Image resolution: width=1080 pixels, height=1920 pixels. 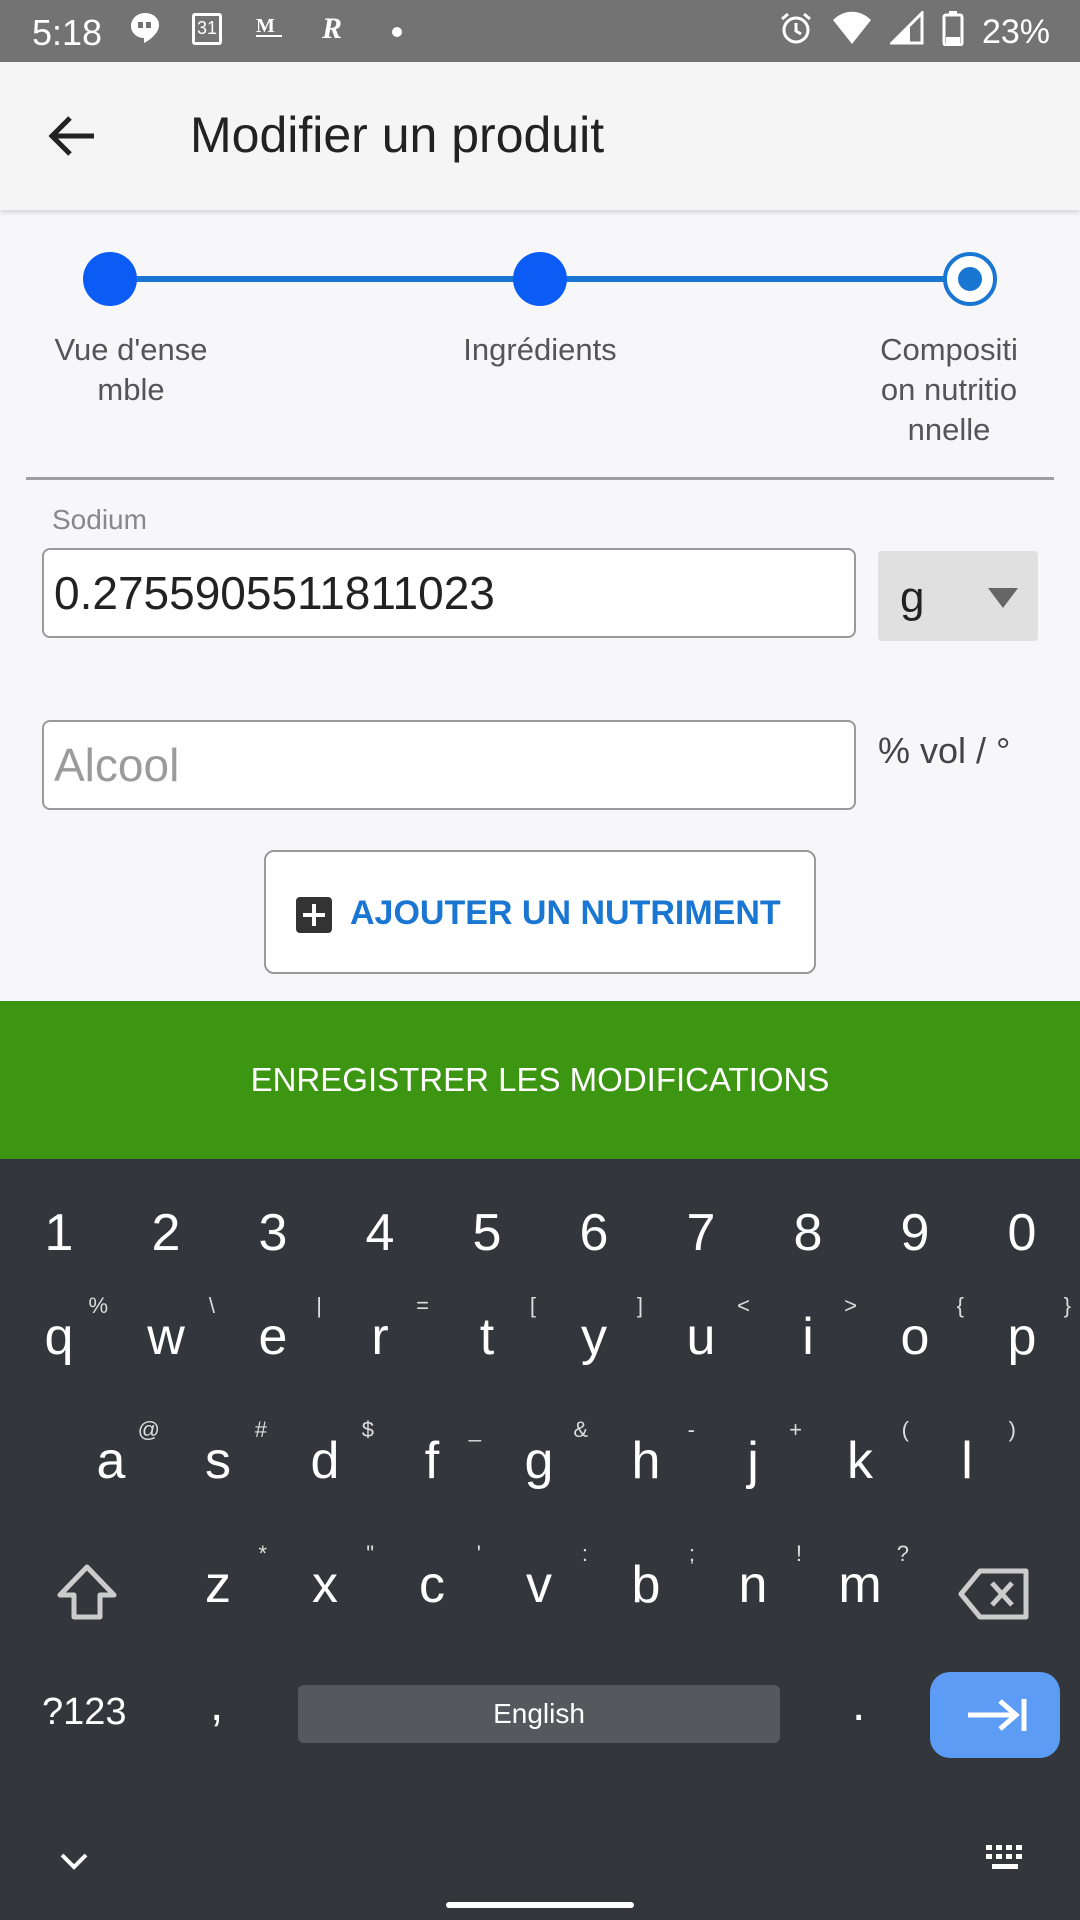 I want to click on key-w: w \, so click(x=168, y=1330).